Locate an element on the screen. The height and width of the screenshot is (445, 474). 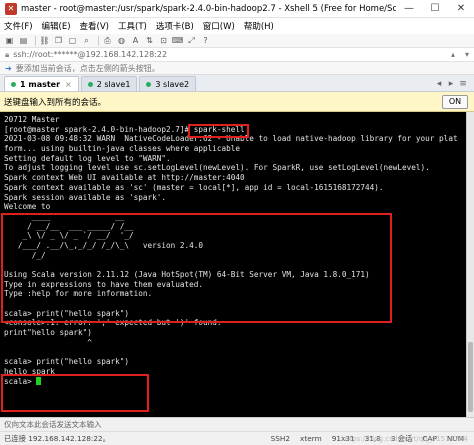
keyboard-icon: ⌨ is located at coordinates (178, 40).